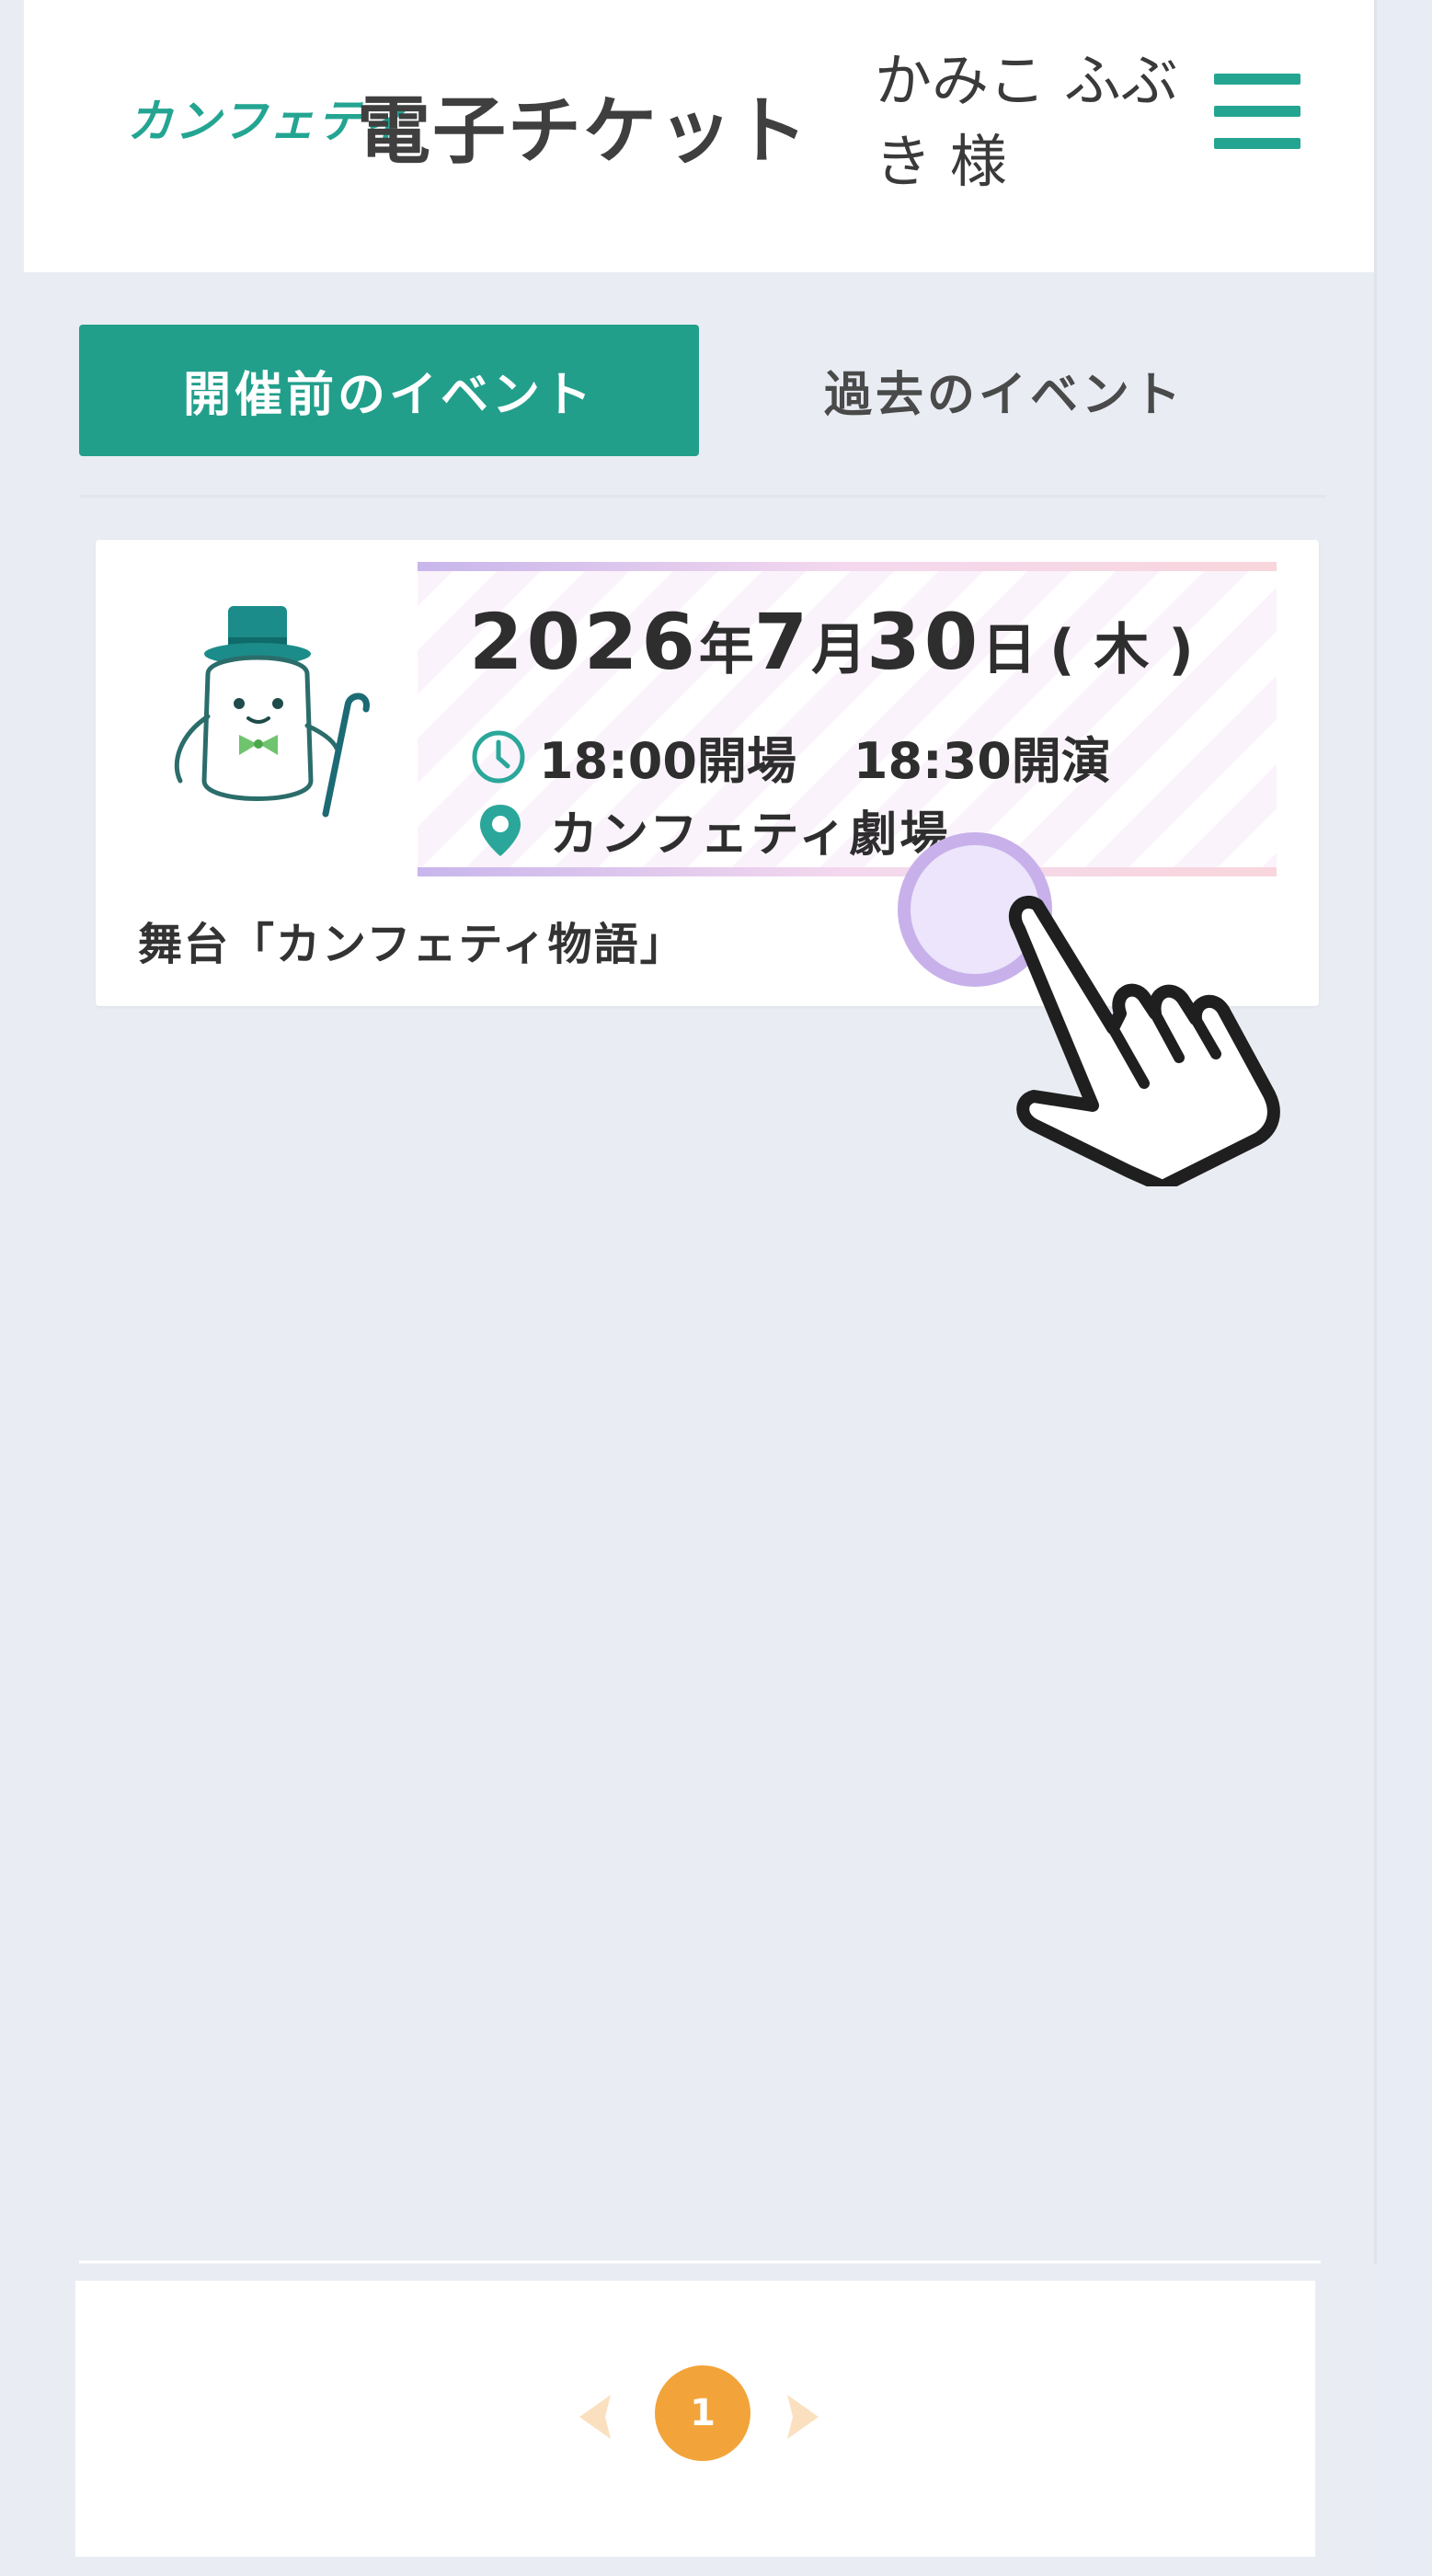  What do you see at coordinates (751, 835) in the screenshot?
I see `venue-name: カンフェティ劇場` at bounding box center [751, 835].